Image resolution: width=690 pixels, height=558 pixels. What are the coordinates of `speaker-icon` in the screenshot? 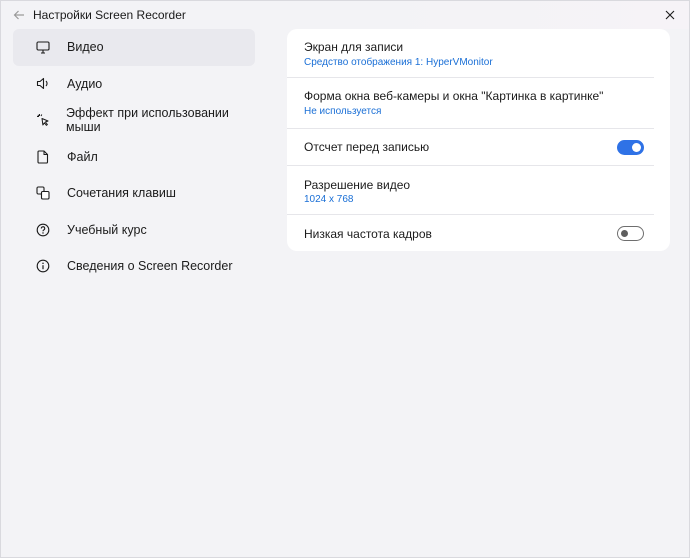 It's located at (43, 84).